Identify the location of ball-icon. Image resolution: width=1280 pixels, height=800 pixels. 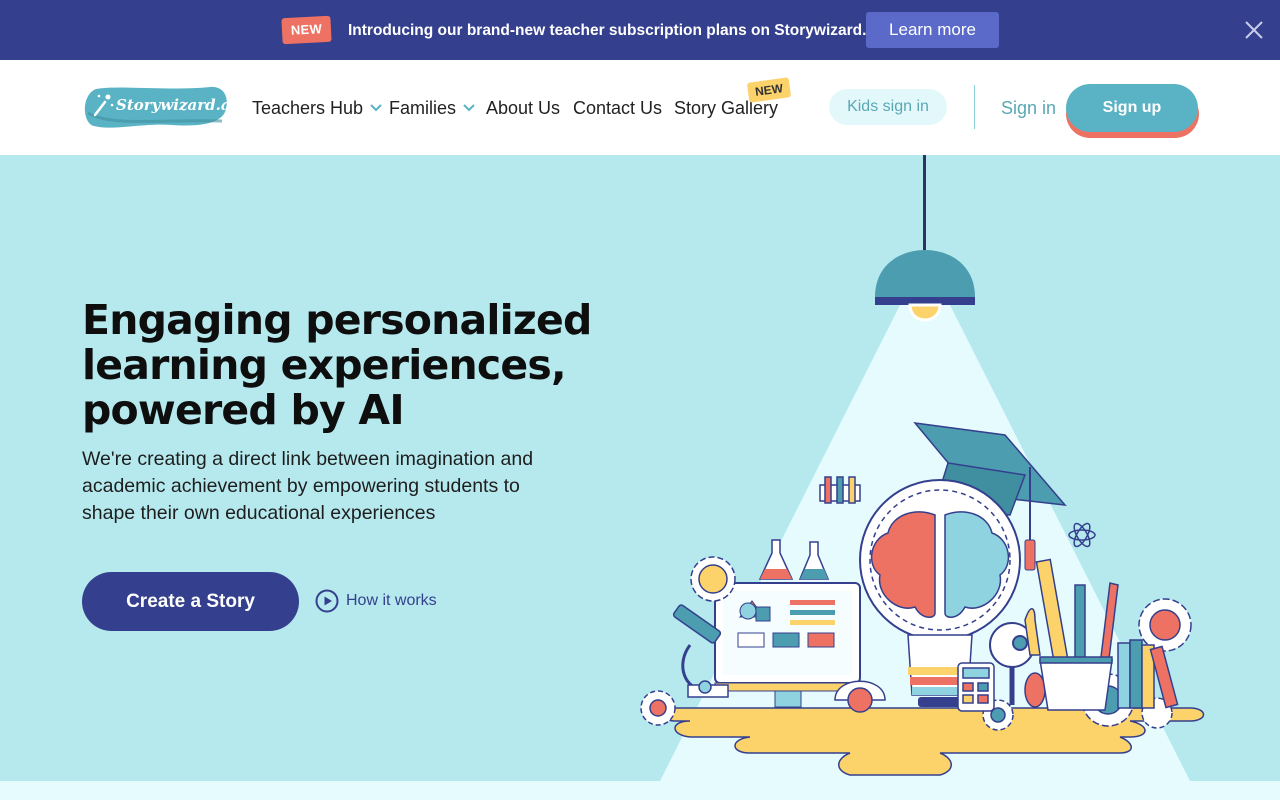
(1035, 690).